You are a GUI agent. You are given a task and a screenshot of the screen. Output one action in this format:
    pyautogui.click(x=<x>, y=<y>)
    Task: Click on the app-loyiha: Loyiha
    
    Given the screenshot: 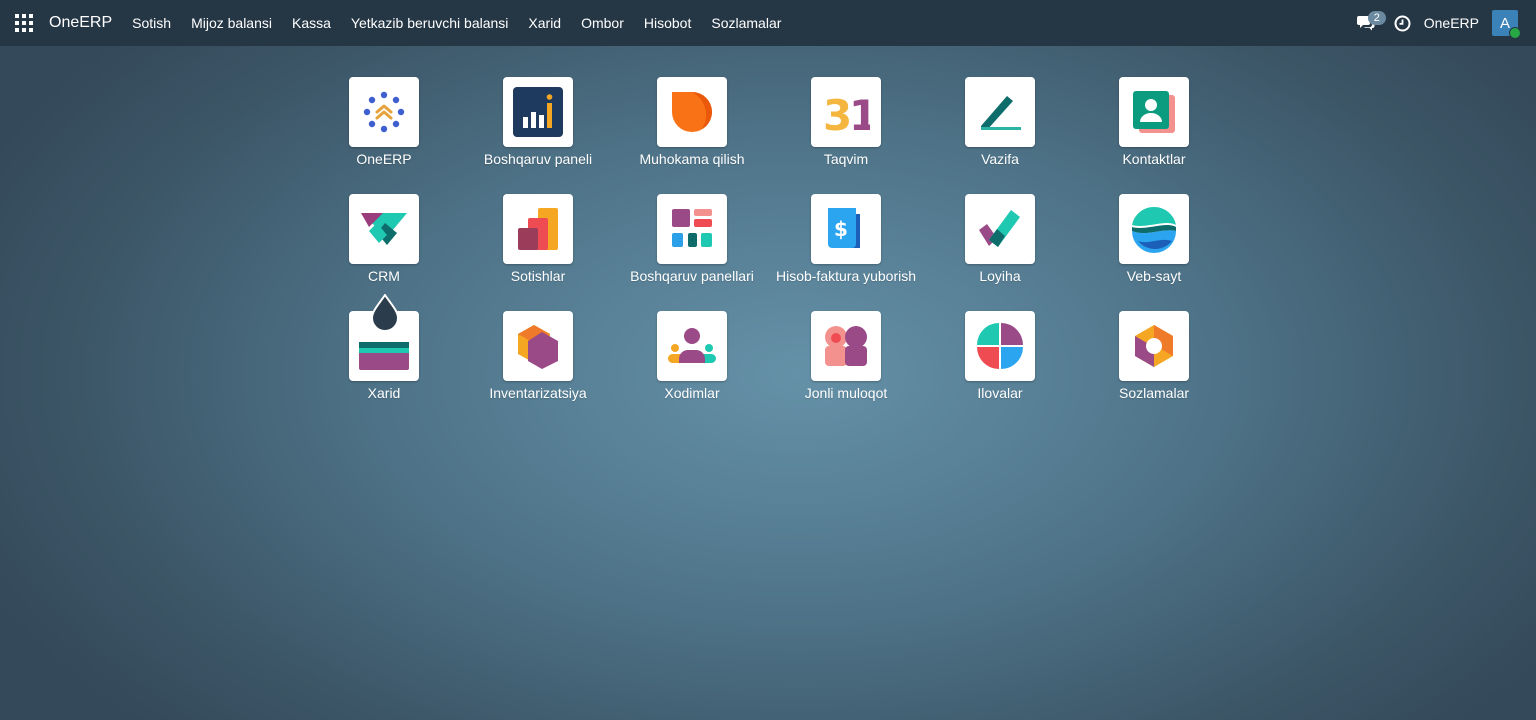 What is the action you would take?
    pyautogui.click(x=1000, y=252)
    